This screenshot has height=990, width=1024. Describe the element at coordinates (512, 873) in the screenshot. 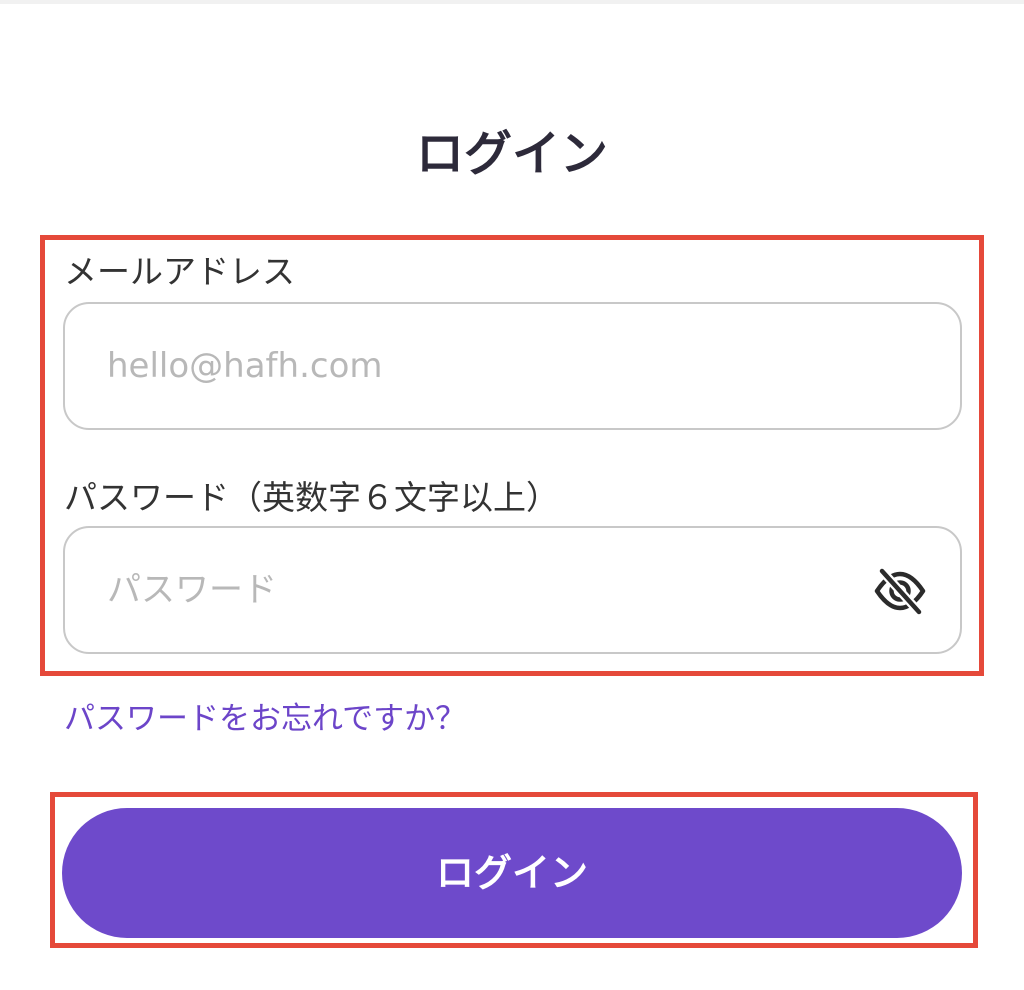

I see `login-button: ログイン` at that location.